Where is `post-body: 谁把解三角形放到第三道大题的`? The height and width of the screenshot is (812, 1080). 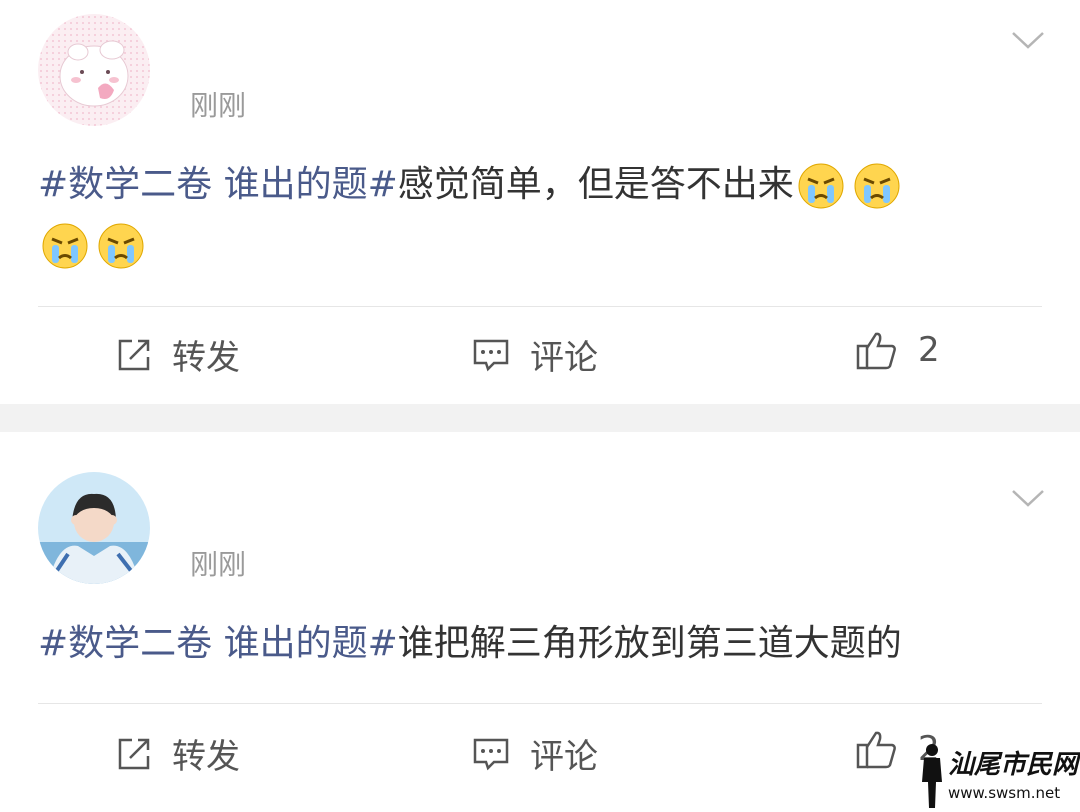
post-body: 谁把解三角形放到第三道大题的 is located at coordinates (649, 643).